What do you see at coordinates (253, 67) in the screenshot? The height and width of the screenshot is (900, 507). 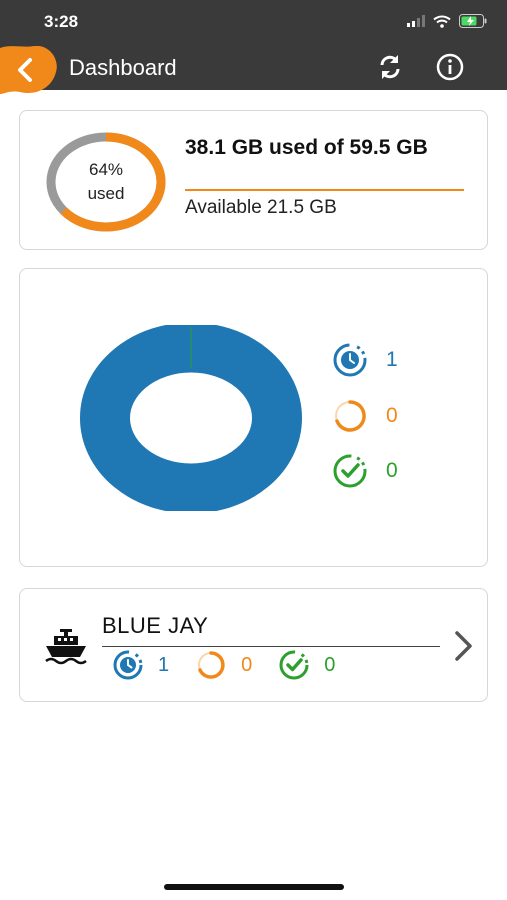 I see `app-bar: Dashboard` at bounding box center [253, 67].